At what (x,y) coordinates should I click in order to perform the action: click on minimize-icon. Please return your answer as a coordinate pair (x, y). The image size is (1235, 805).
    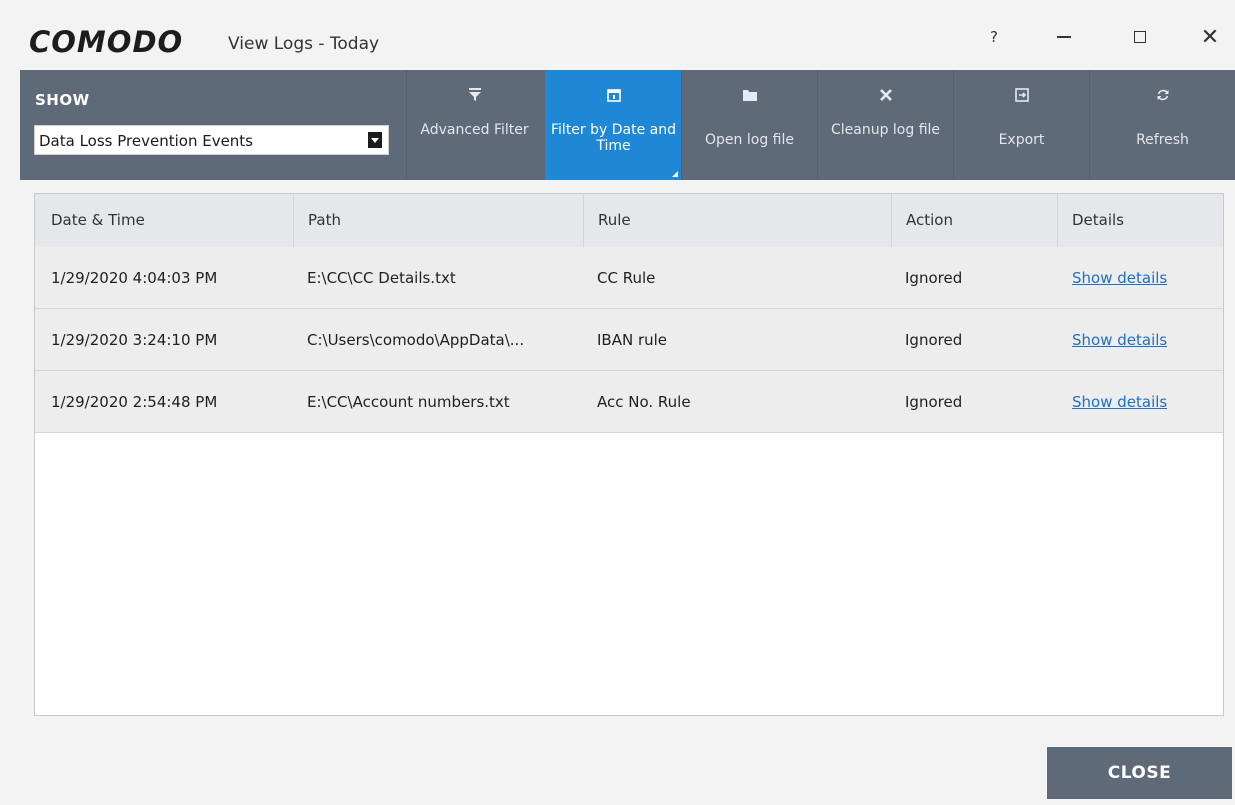
    Looking at the image, I should click on (1064, 37).